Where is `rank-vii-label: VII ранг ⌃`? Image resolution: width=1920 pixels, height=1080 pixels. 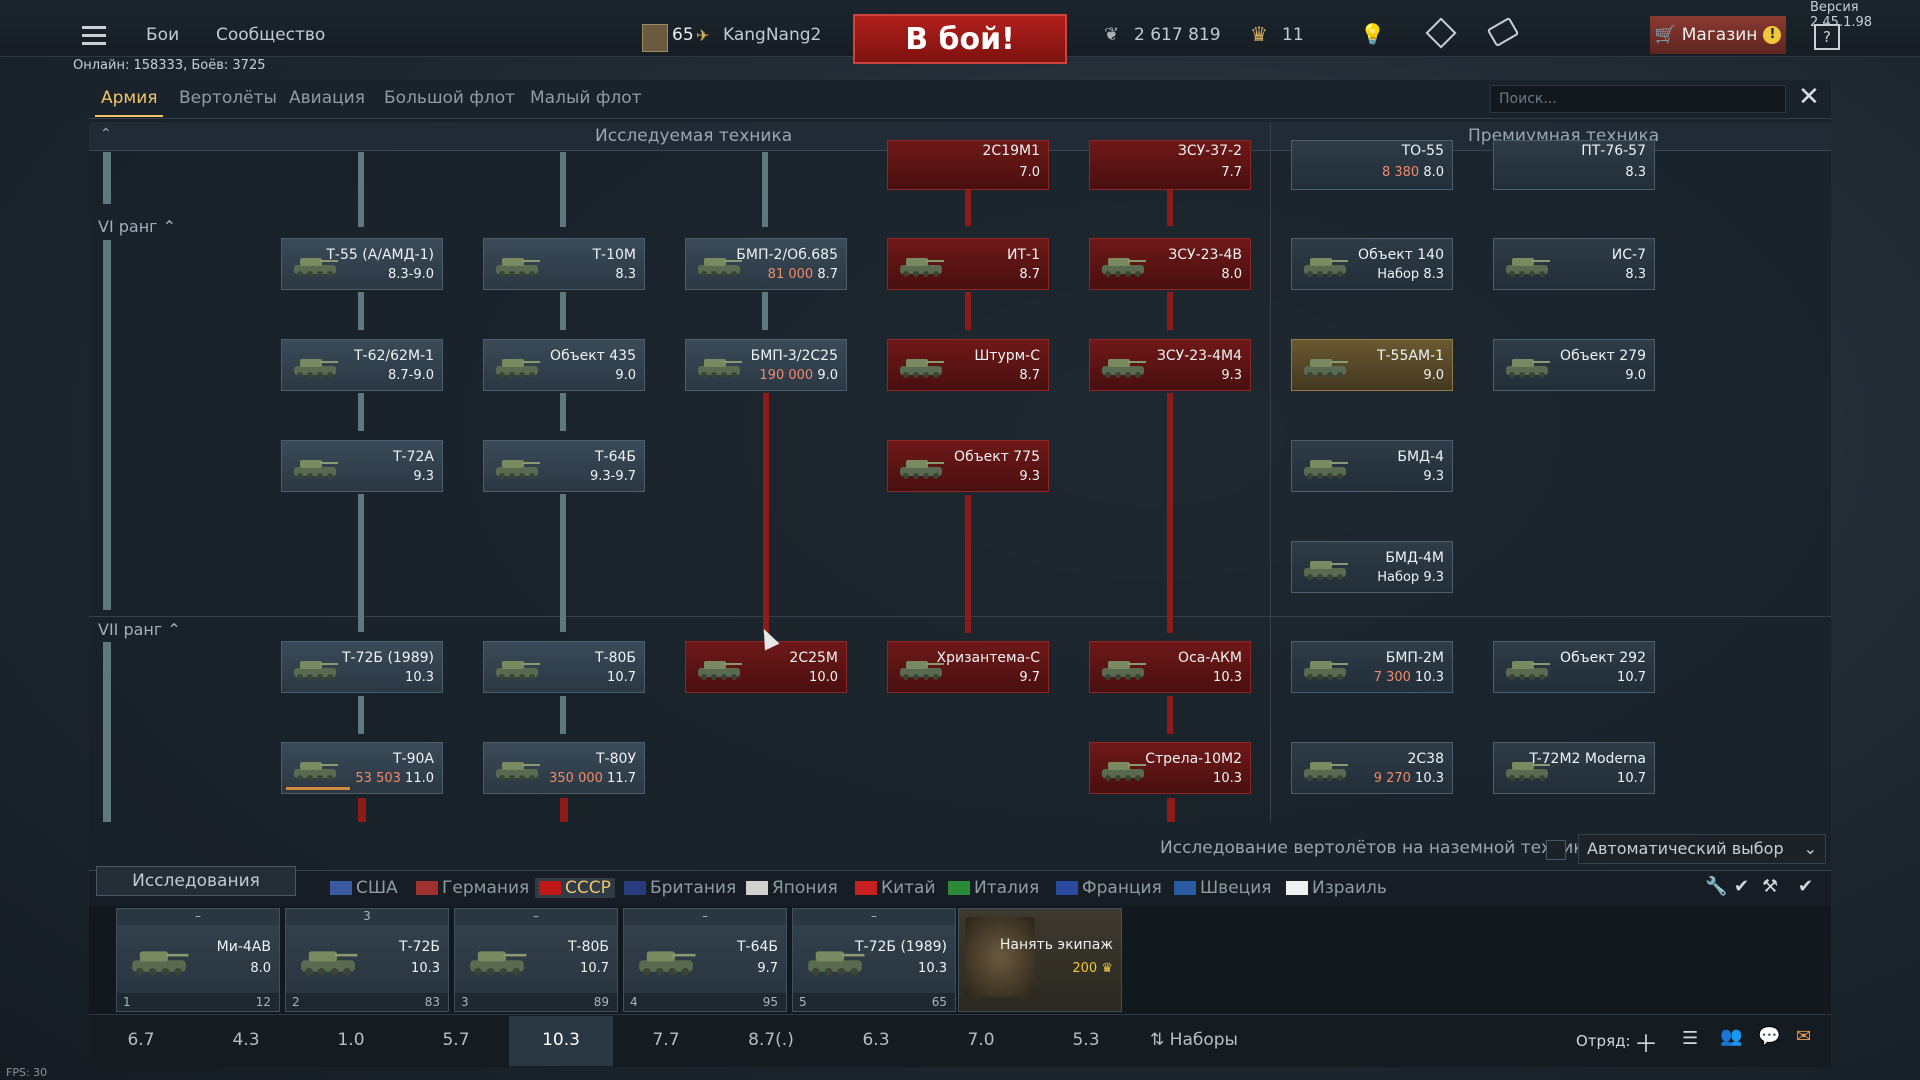
rank-vii-label: VII ранг ⌃ is located at coordinates (139, 629).